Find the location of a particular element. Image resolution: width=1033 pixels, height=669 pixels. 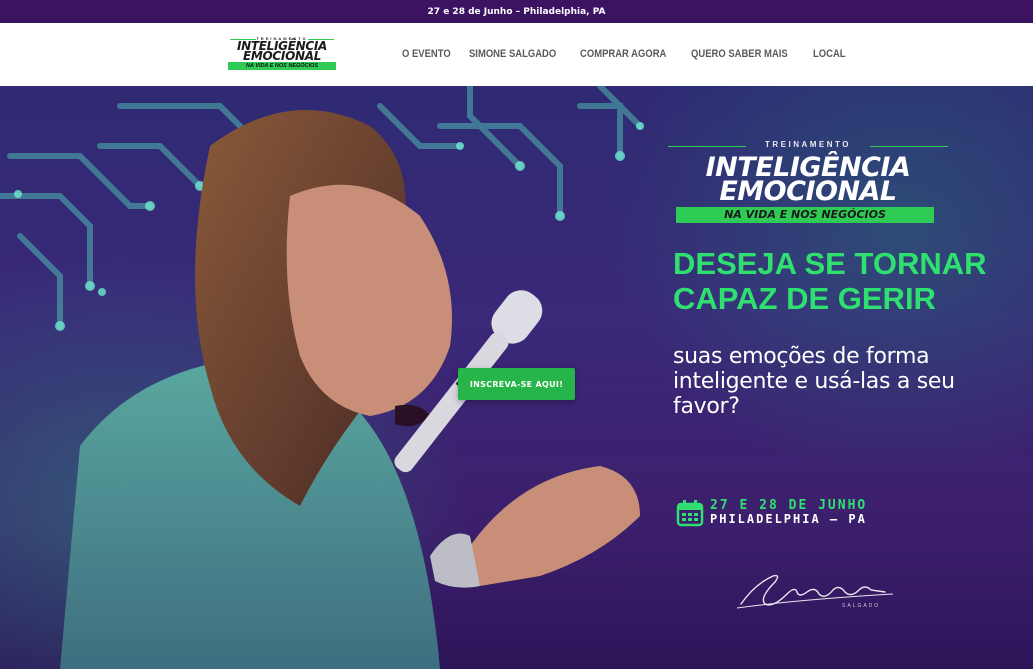

nav-local: LOCAL is located at coordinates (829, 54).